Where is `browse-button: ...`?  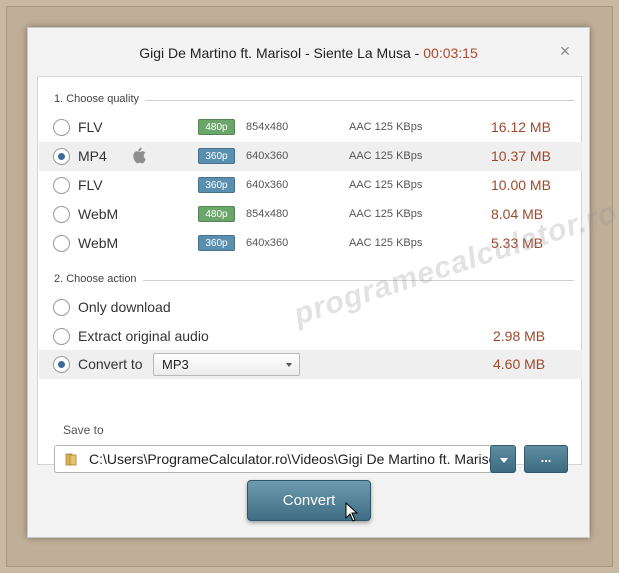 browse-button: ... is located at coordinates (546, 459).